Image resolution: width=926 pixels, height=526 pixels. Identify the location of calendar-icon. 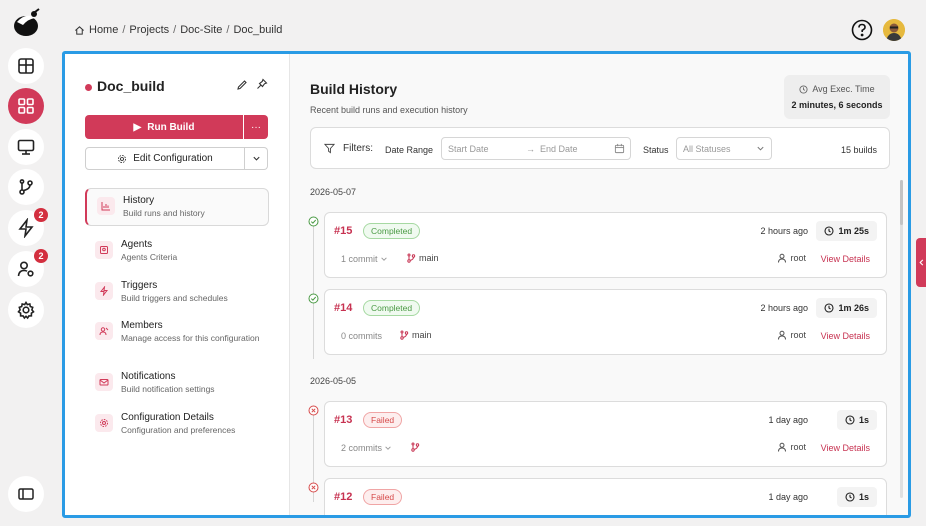
(619, 148).